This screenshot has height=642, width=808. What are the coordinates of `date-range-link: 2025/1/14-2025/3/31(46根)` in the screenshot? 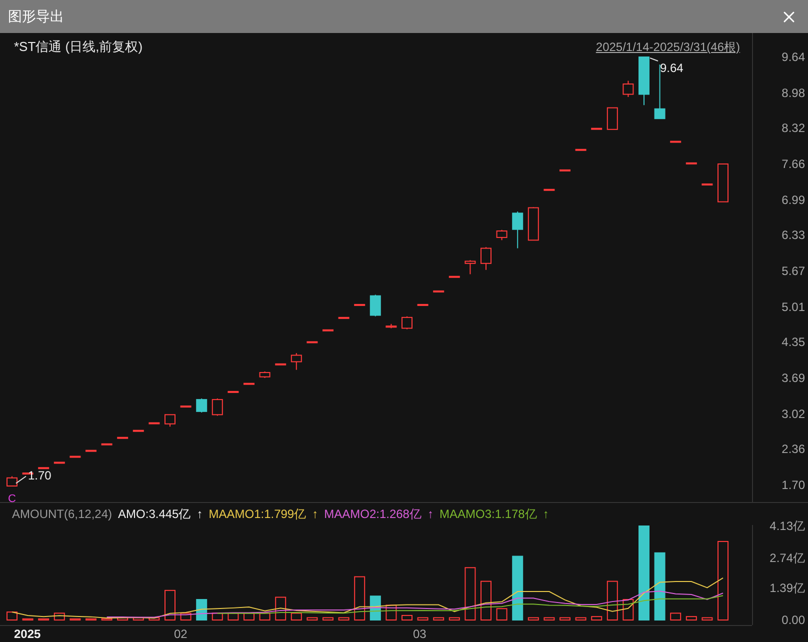 It's located at (668, 47).